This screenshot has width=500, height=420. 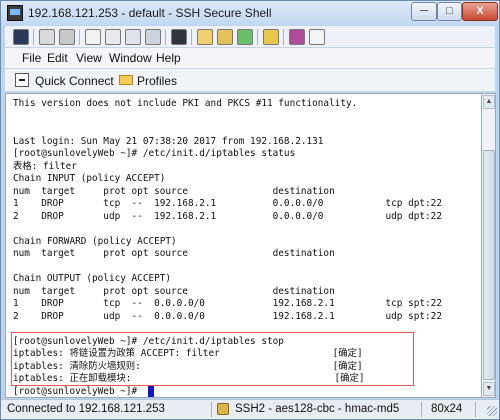 What do you see at coordinates (489, 265) in the screenshot?
I see `scrollbar-thumb` at bounding box center [489, 265].